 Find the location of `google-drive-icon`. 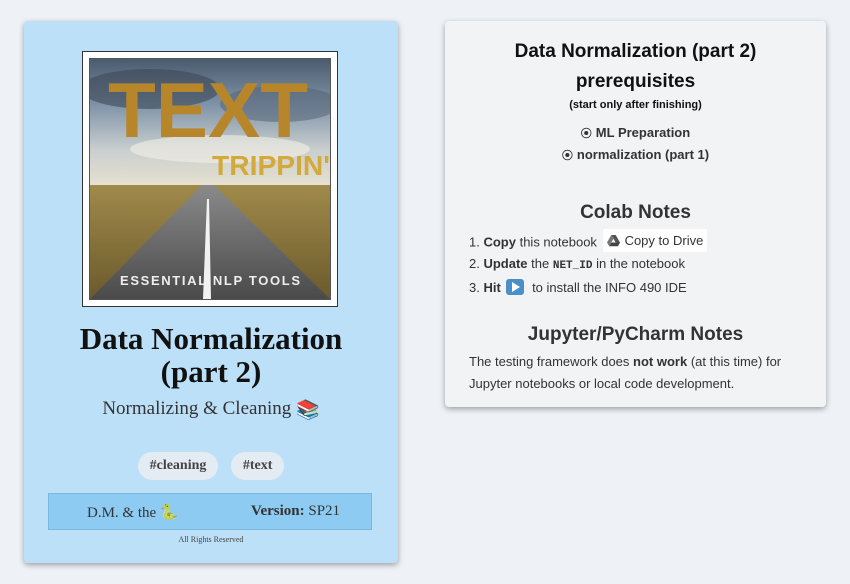

google-drive-icon is located at coordinates (613, 240).